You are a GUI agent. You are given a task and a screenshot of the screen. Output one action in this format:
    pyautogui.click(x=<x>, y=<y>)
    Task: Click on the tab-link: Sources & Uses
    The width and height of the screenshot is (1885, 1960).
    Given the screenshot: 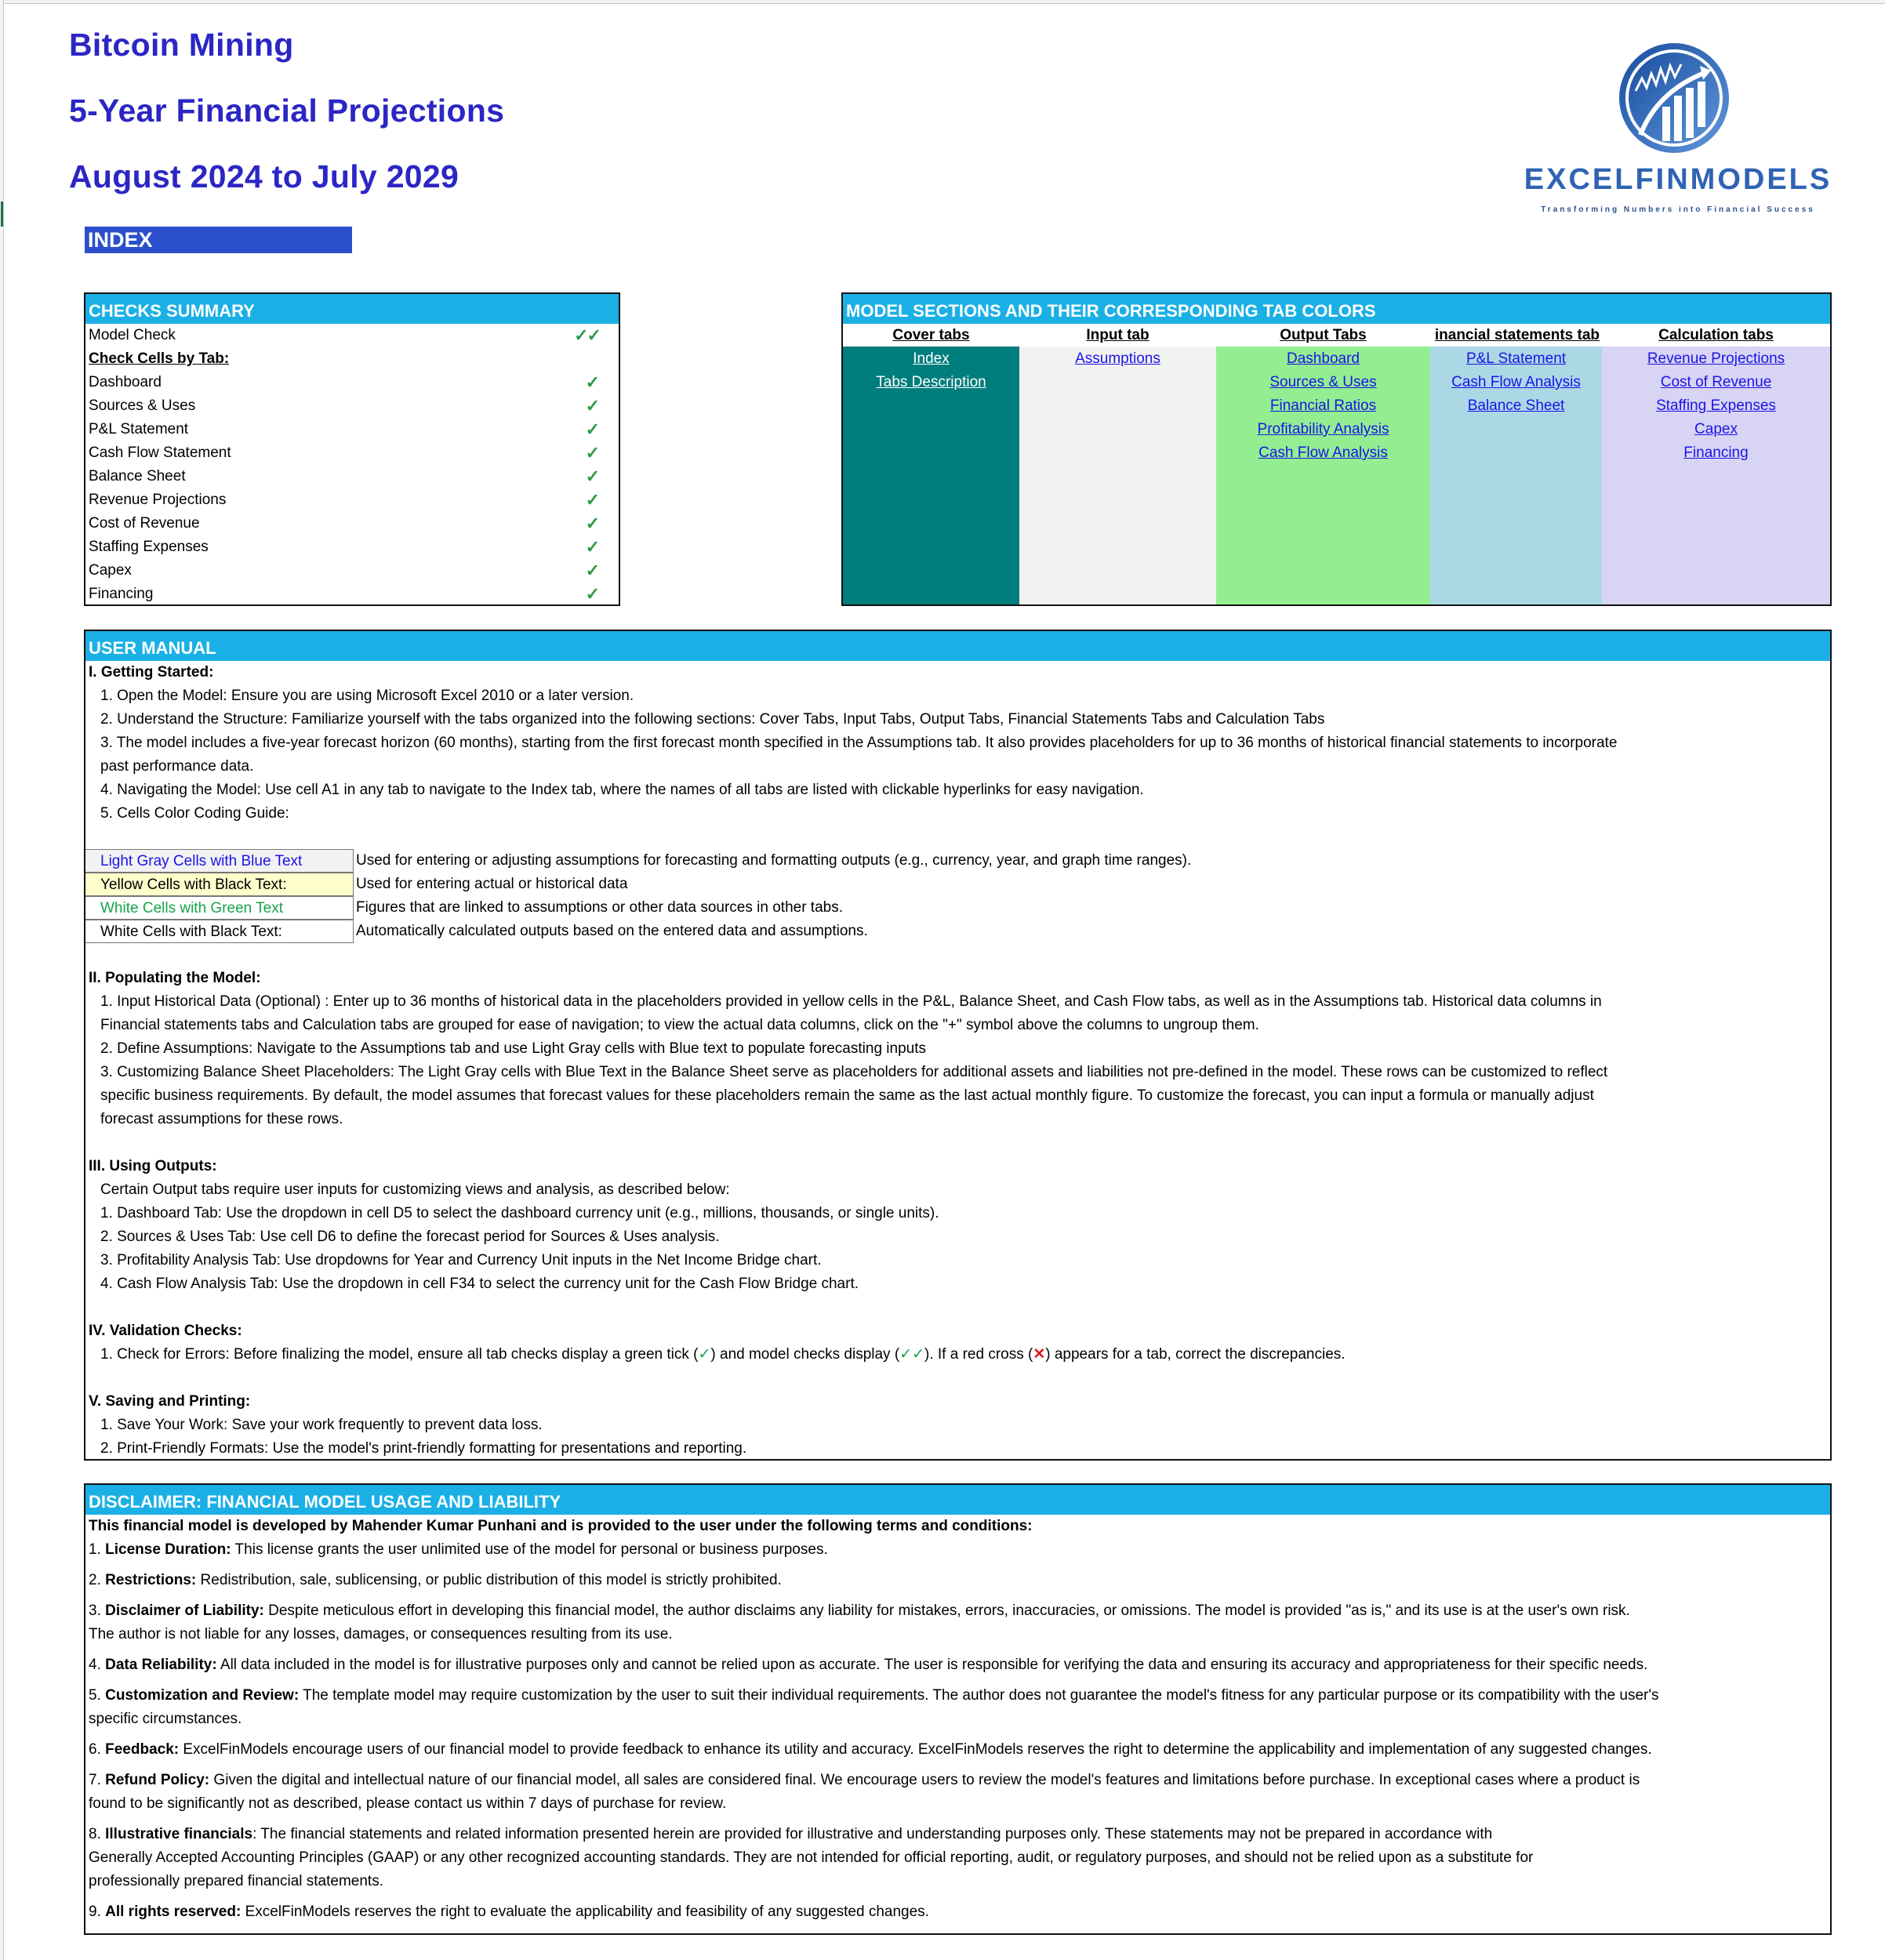 What is the action you would take?
    pyautogui.click(x=1323, y=382)
    